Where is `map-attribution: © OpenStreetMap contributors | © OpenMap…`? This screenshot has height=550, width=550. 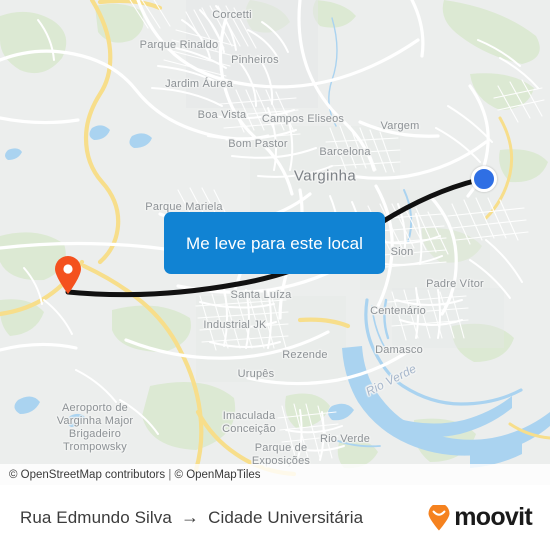 map-attribution: © OpenStreetMap contributors | © OpenMap… is located at coordinates (275, 474).